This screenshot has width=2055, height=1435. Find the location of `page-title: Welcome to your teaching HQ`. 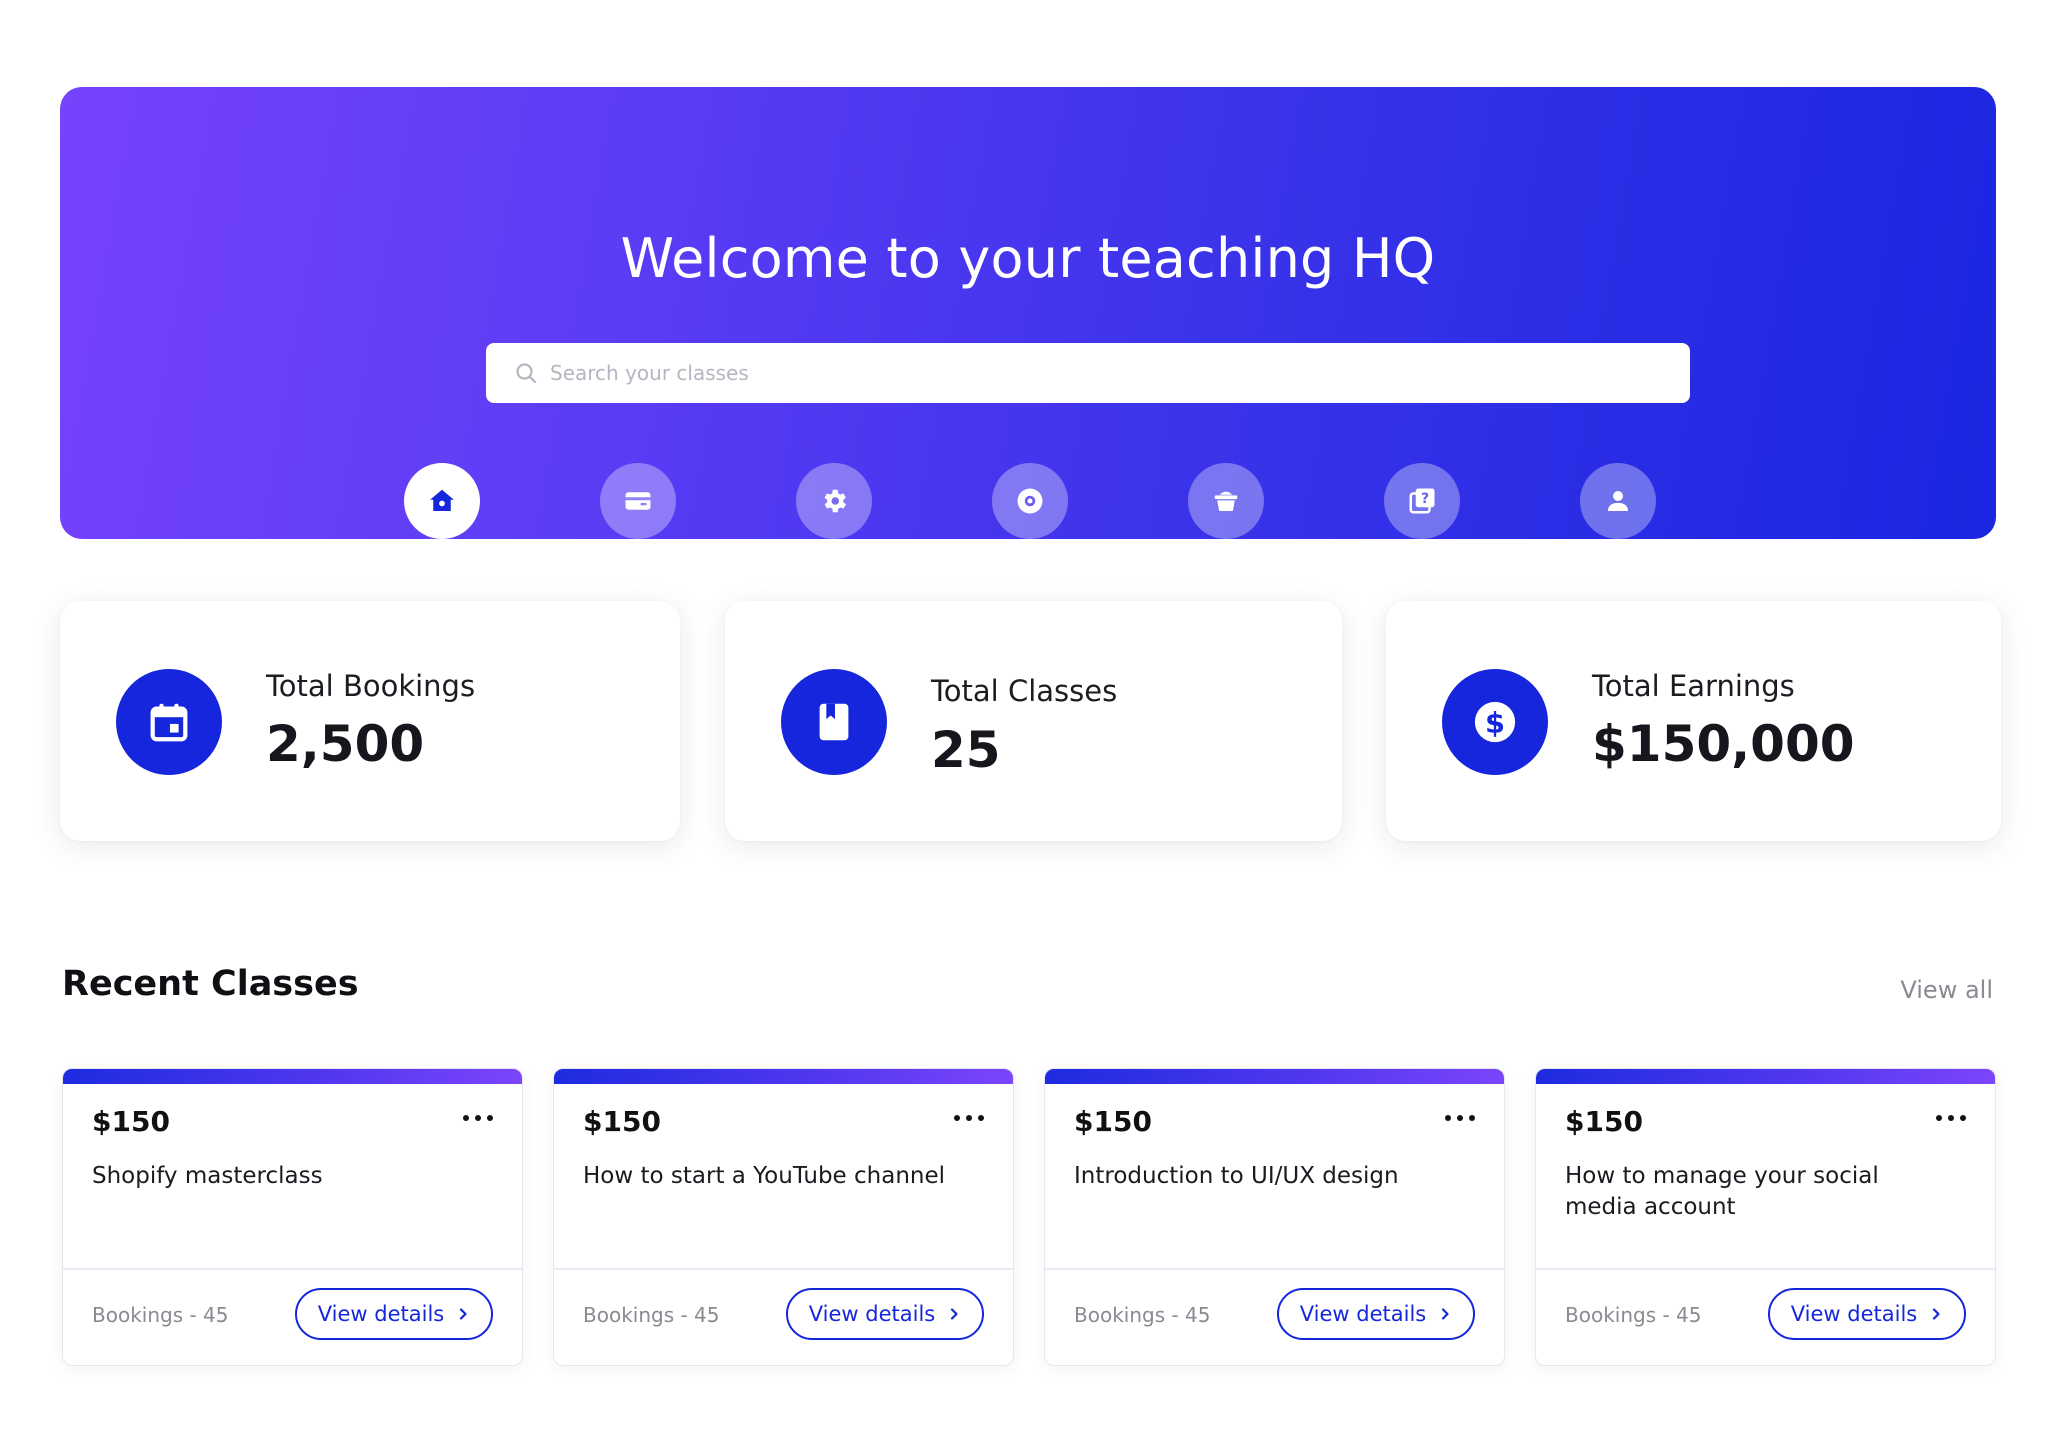

page-title: Welcome to your teaching HQ is located at coordinates (1028, 258).